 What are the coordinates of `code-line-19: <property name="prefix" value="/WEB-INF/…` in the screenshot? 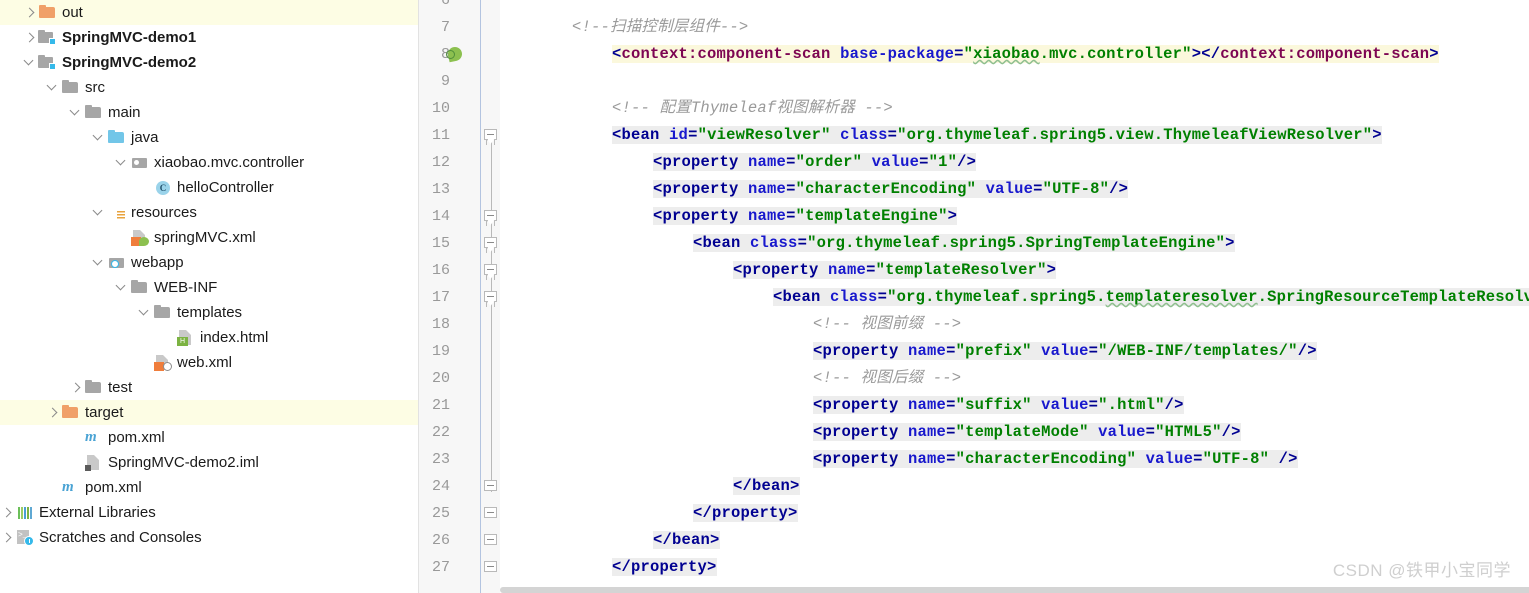 It's located at (908, 351).